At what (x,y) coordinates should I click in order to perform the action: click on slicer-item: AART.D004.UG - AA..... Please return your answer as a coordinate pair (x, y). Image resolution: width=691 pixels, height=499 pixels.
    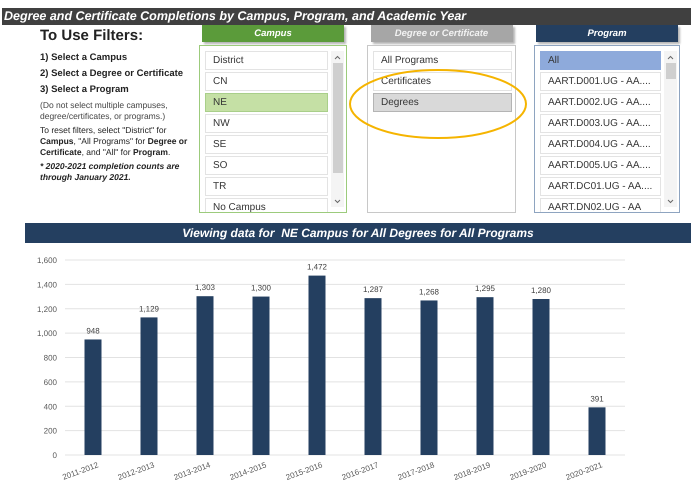
    Looking at the image, I should click on (600, 144).